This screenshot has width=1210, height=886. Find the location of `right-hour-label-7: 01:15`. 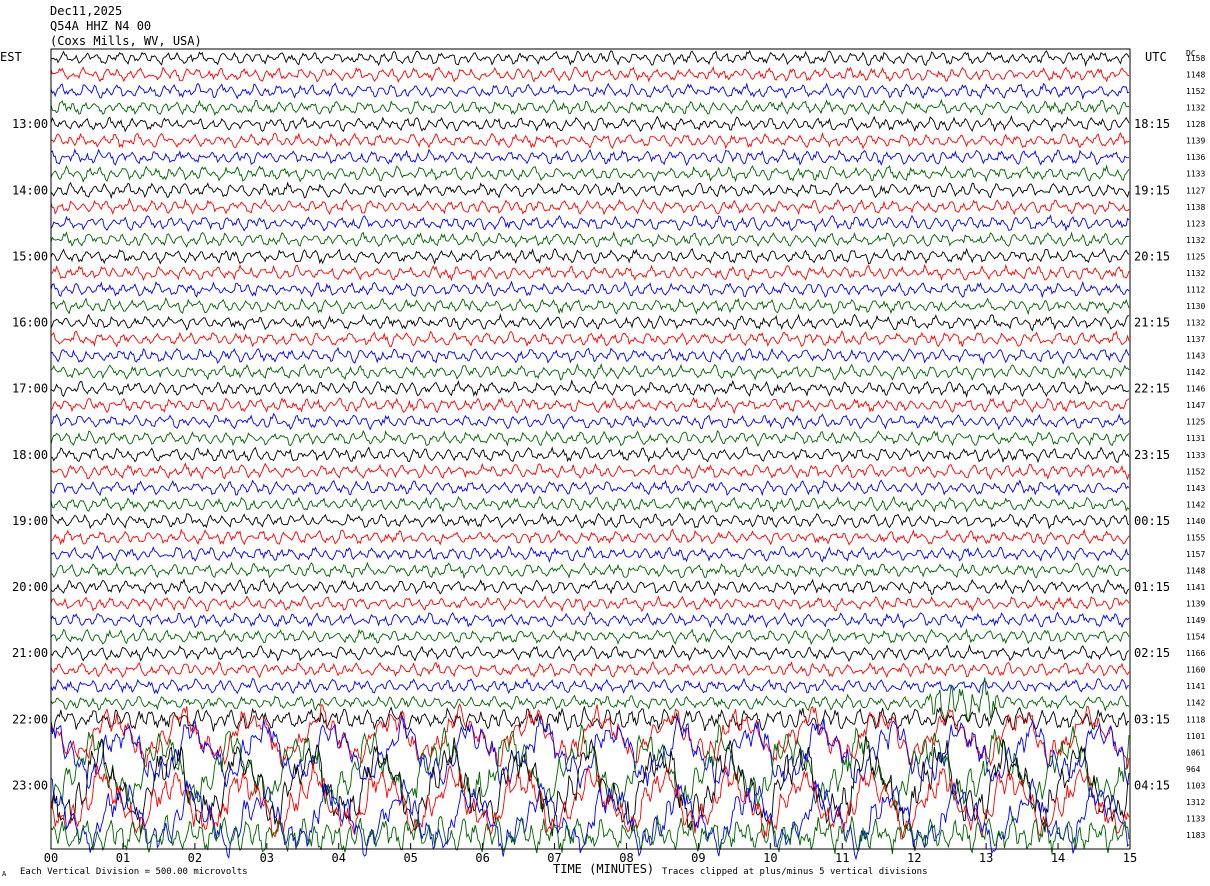

right-hour-label-7: 01:15 is located at coordinates (1152, 587).